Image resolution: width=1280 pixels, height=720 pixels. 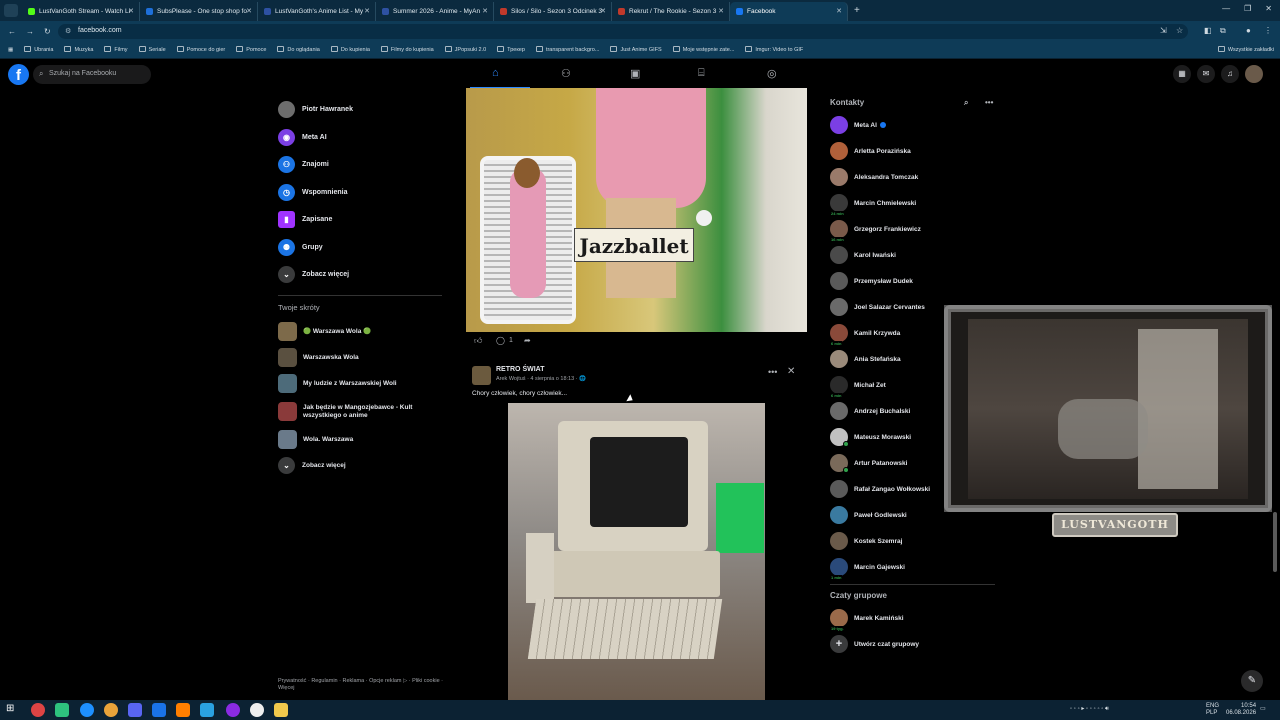 What do you see at coordinates (1089, 709) in the screenshot?
I see `tray-icons: ◦ ◦ ◦ ▸ ◦ ◦ ◦ ◦ ◦ 🔊︎` at bounding box center [1089, 709].